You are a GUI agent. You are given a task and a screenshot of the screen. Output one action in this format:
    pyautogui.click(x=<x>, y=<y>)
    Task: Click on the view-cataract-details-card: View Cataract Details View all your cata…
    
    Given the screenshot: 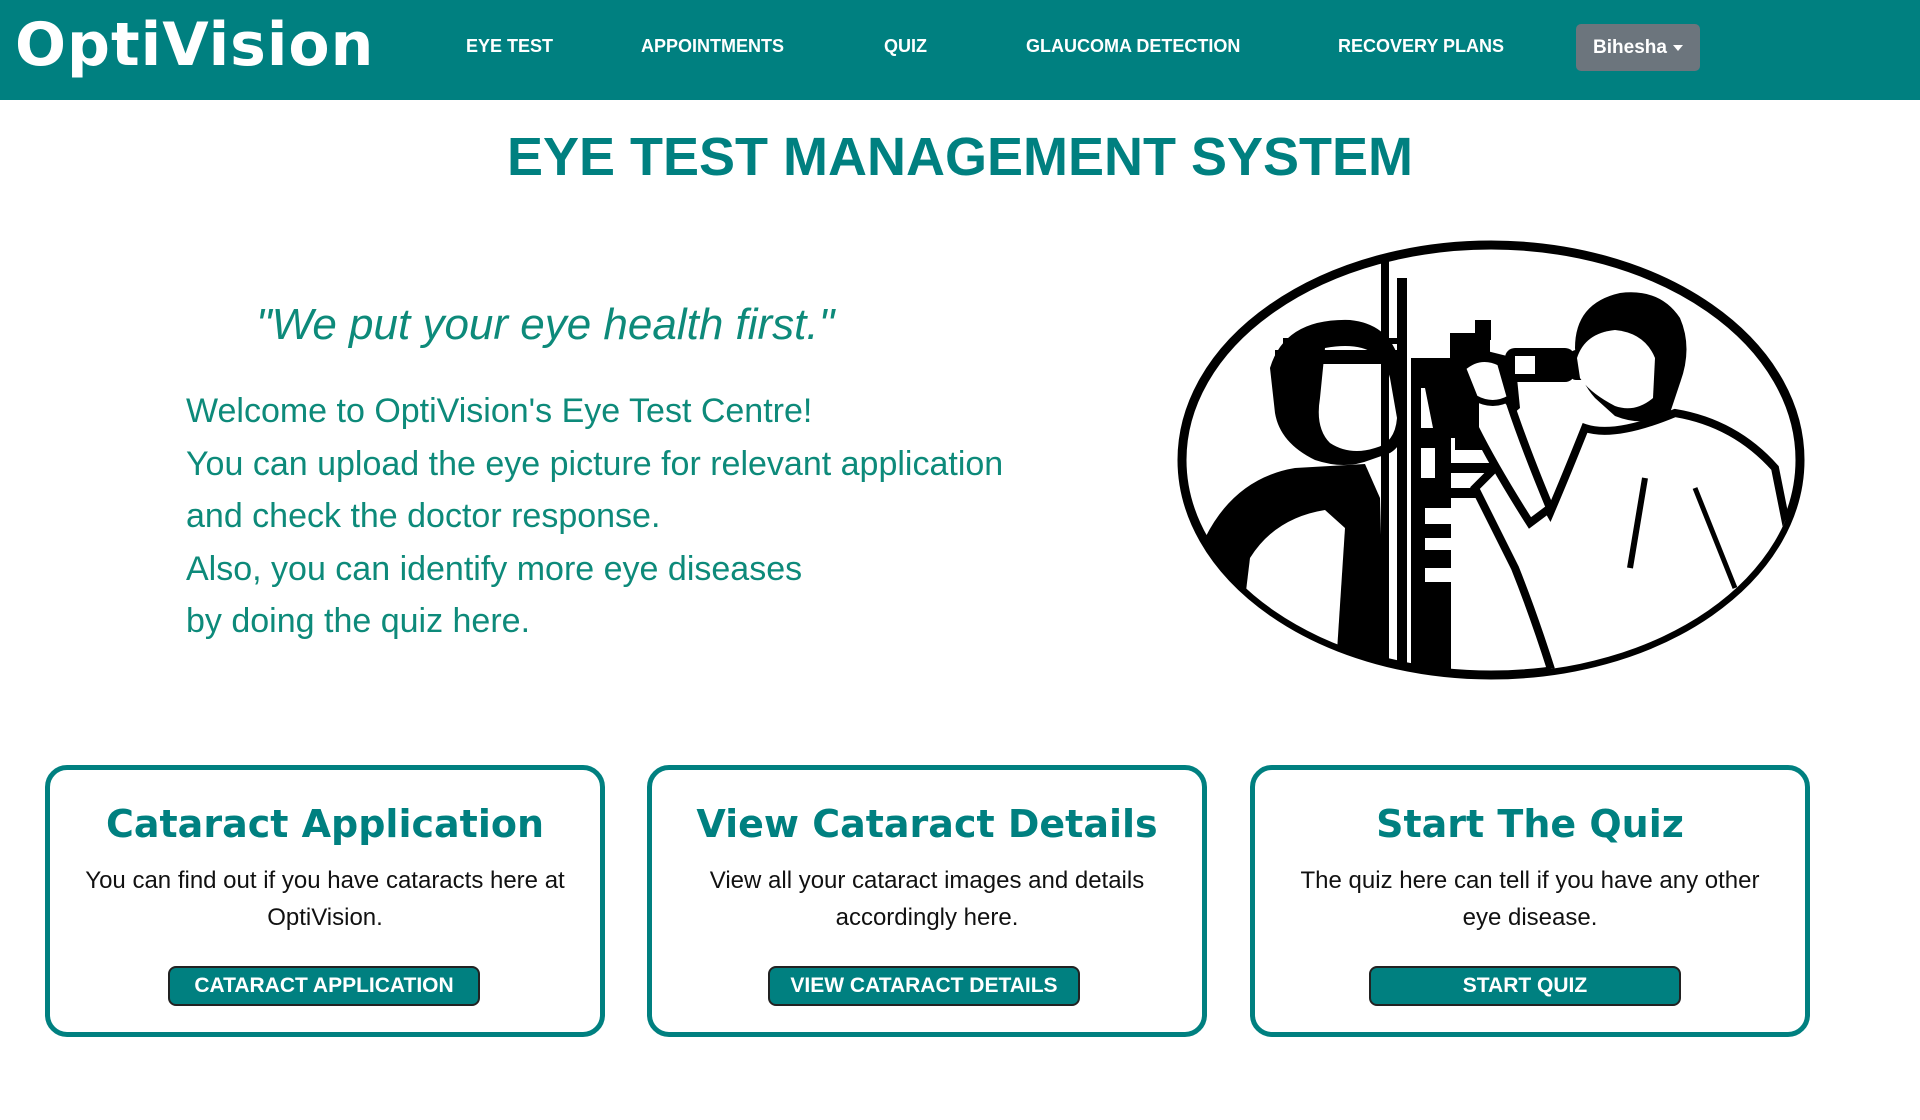 What is the action you would take?
    pyautogui.click(x=927, y=901)
    